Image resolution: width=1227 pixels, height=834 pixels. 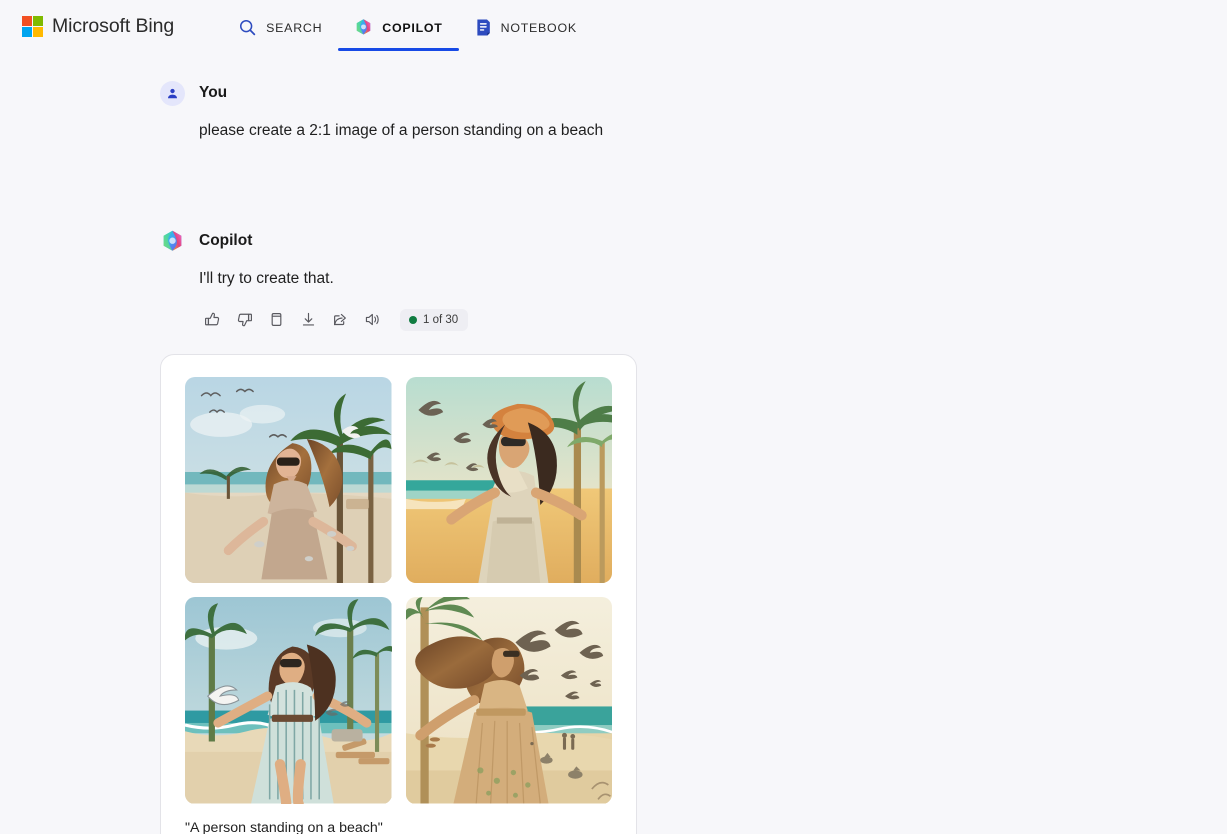 What do you see at coordinates (510, 93) in the screenshot?
I see `user-message-header: You` at bounding box center [510, 93].